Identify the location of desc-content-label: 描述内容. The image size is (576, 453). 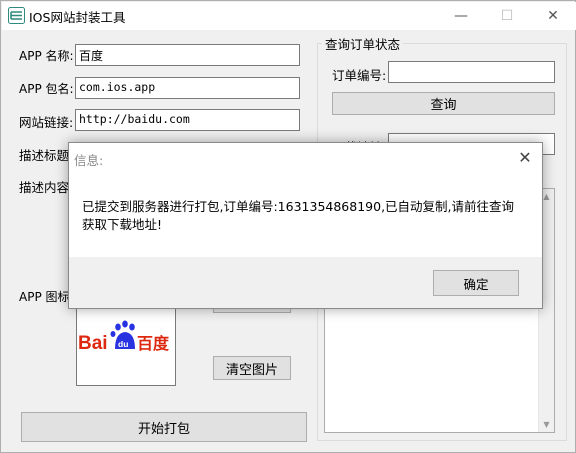
(44, 187).